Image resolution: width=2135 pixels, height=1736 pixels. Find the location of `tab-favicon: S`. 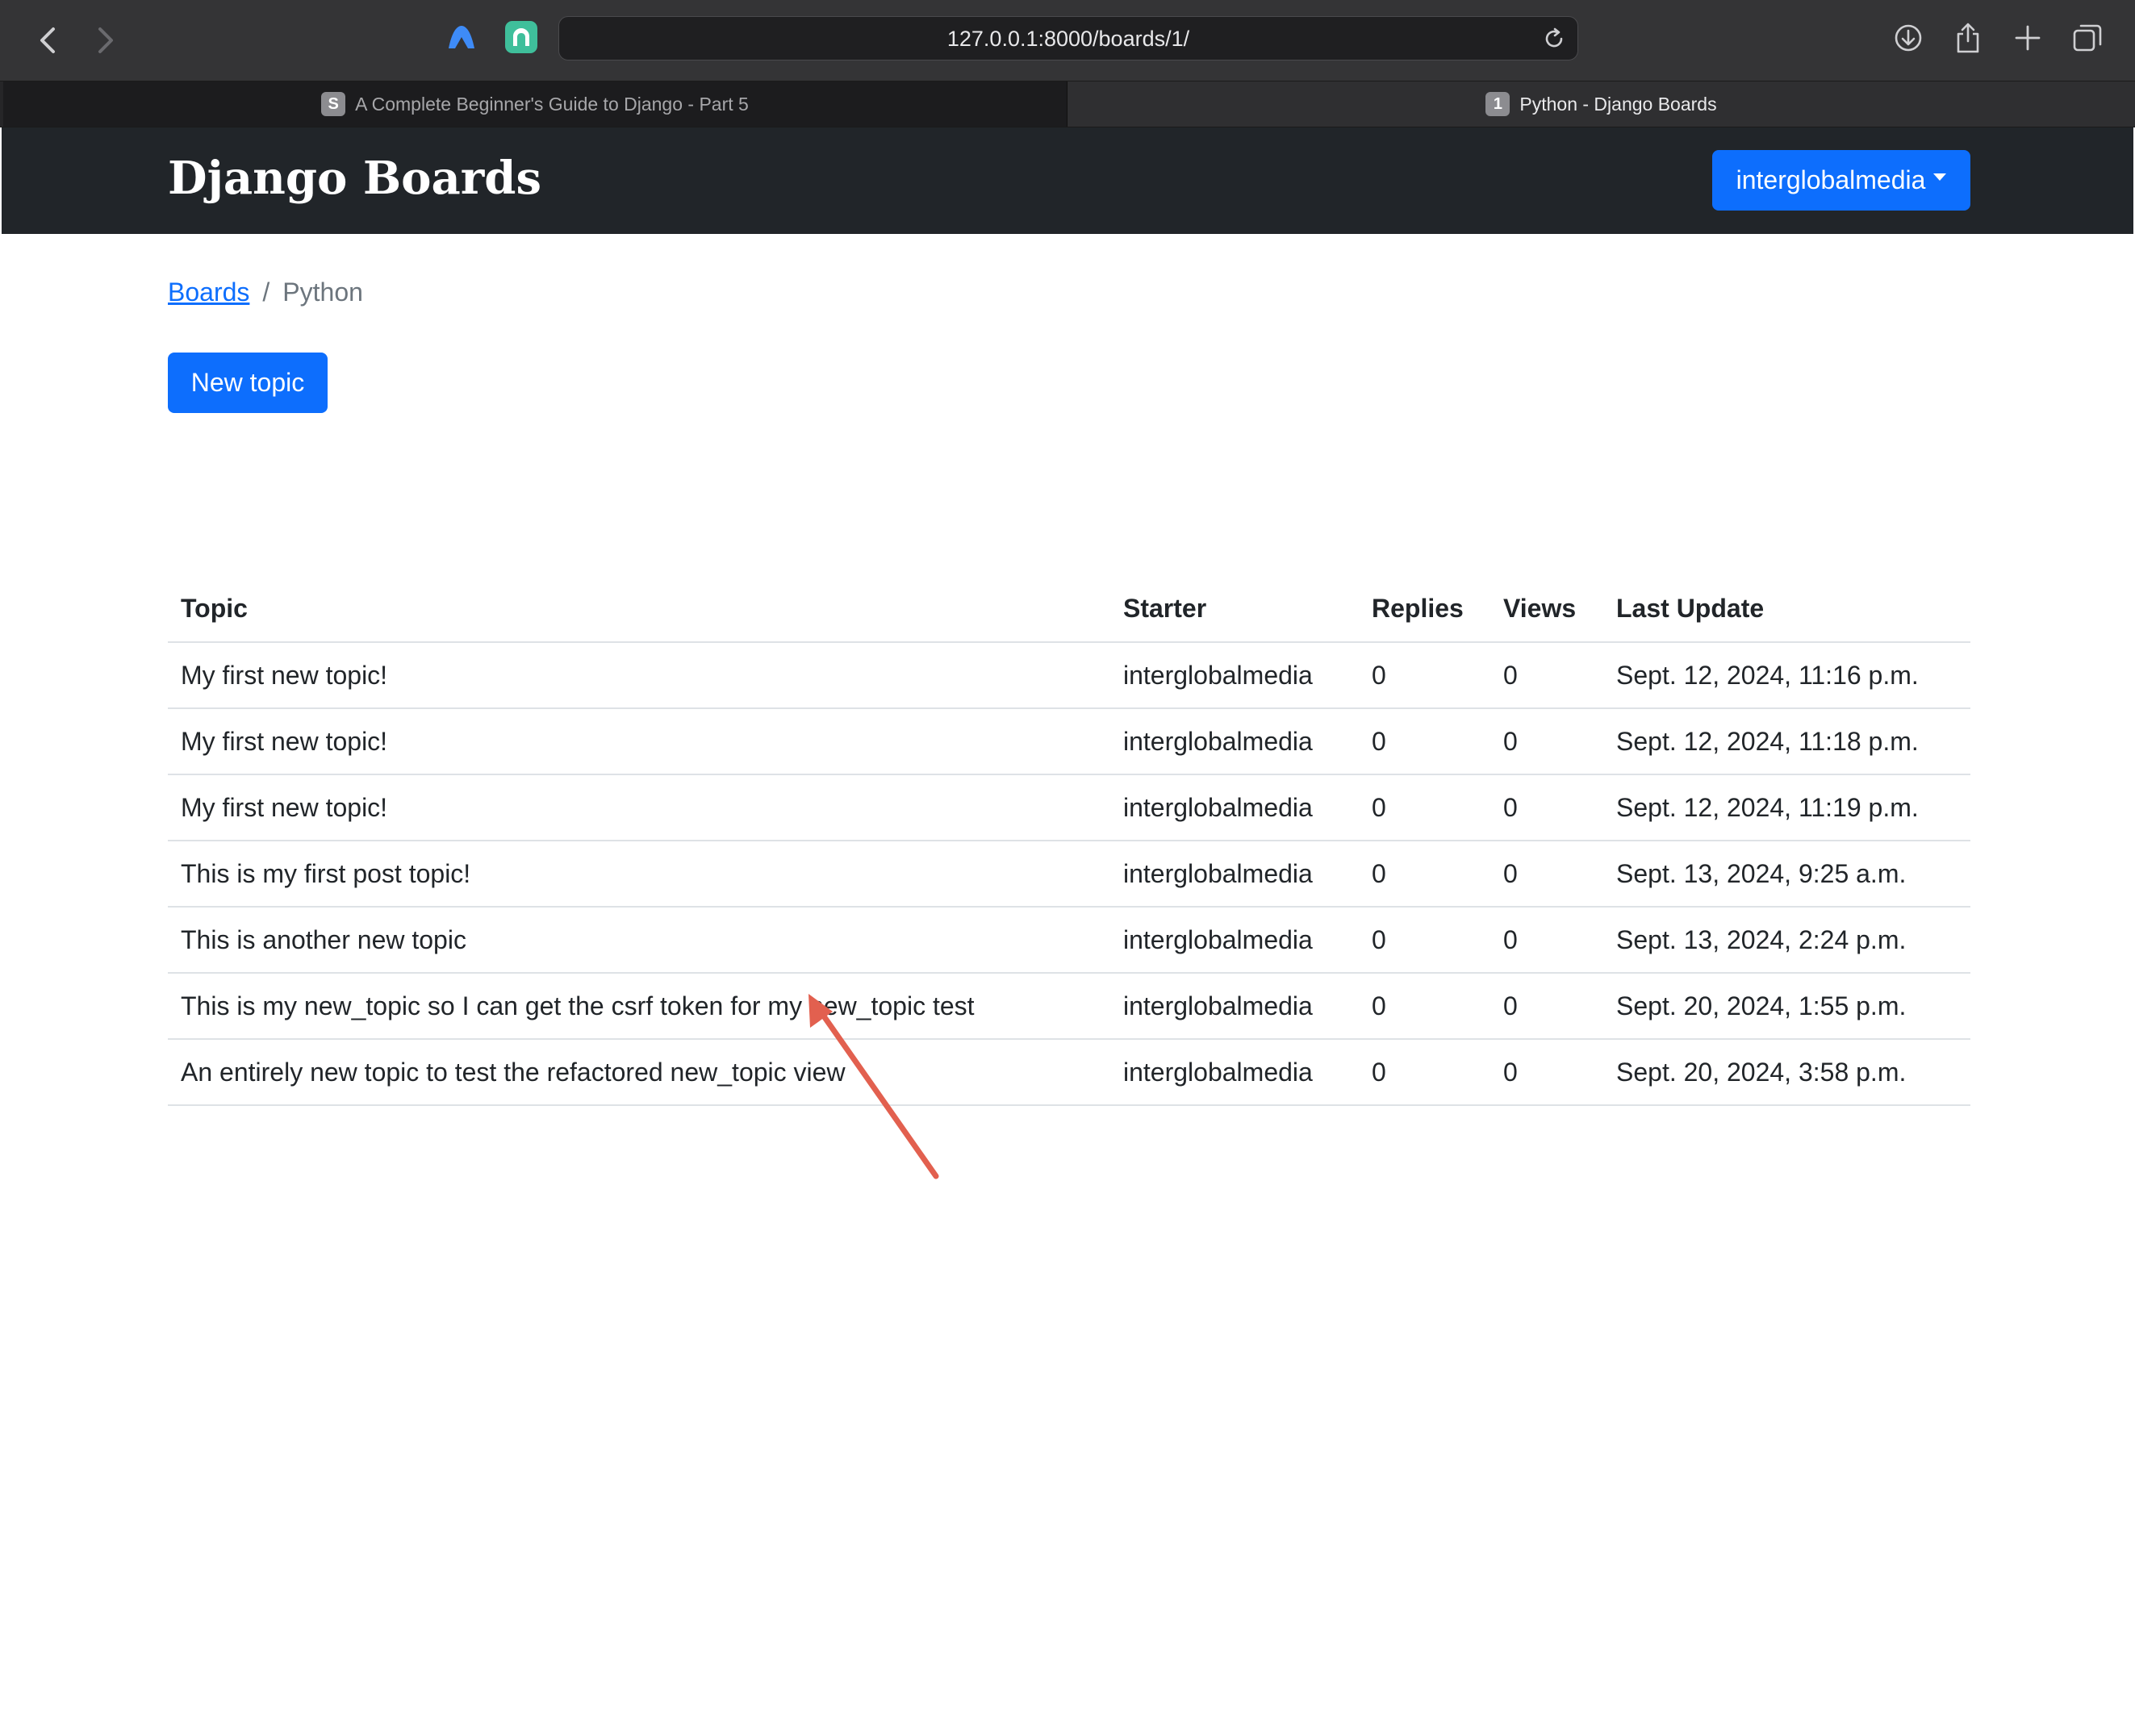

tab-favicon: S is located at coordinates (333, 104).